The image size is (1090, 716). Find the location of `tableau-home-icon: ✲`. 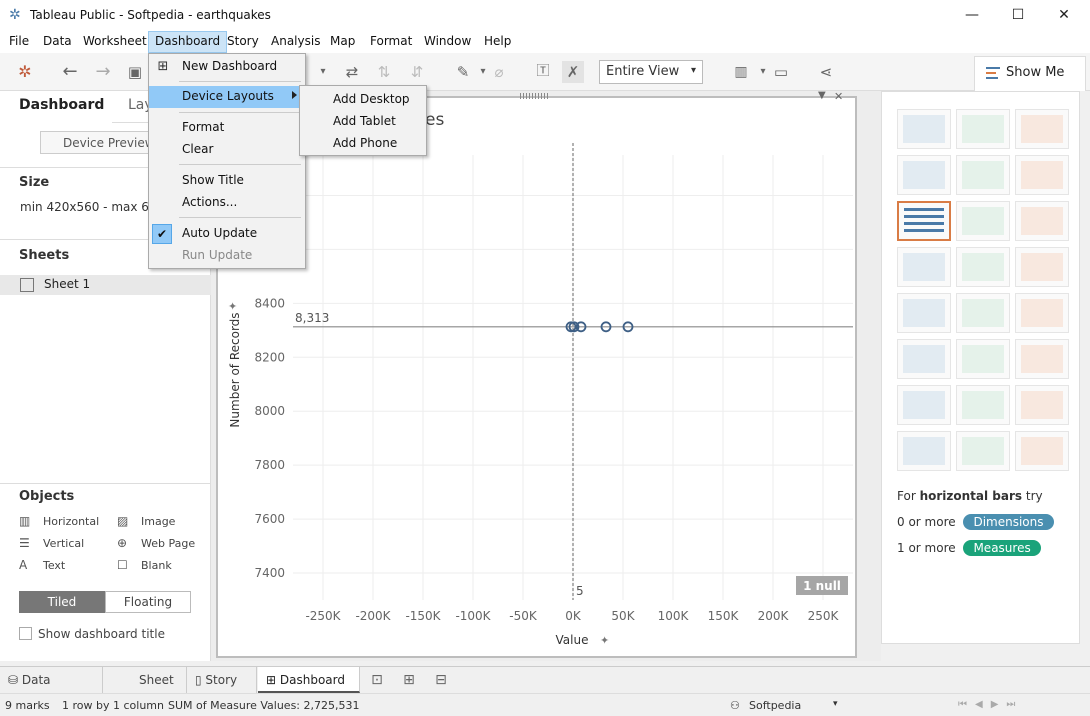

tableau-home-icon: ✲ is located at coordinates (25, 72).